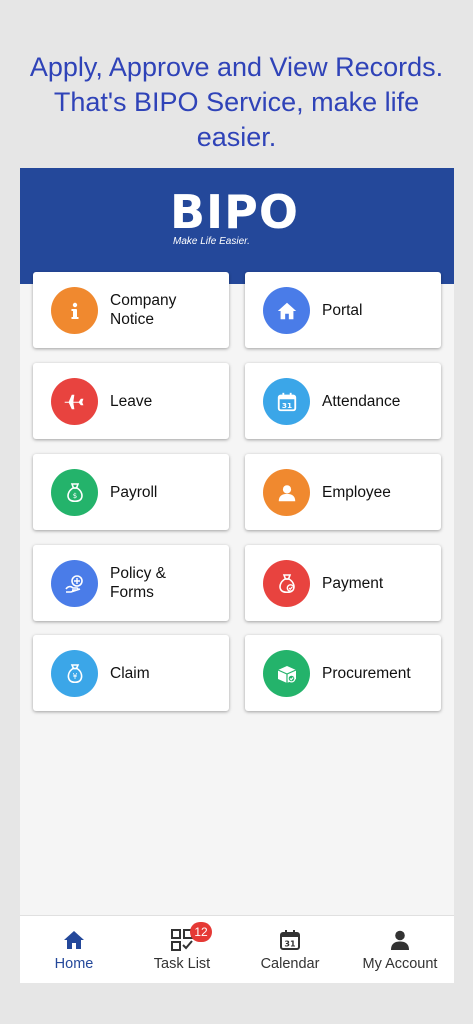 This screenshot has width=473, height=1024. Describe the element at coordinates (356, 492) in the screenshot. I see `module-label: Employee` at that location.